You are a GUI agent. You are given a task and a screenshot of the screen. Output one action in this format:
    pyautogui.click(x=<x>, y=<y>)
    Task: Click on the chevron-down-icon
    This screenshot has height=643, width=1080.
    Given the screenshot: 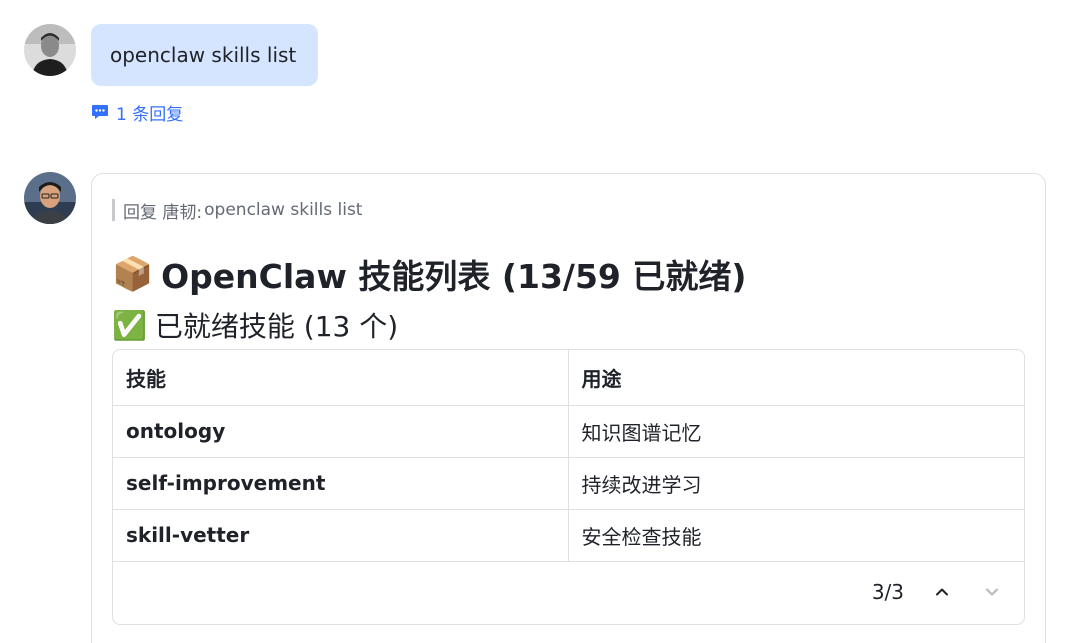 What is the action you would take?
    pyautogui.click(x=992, y=592)
    